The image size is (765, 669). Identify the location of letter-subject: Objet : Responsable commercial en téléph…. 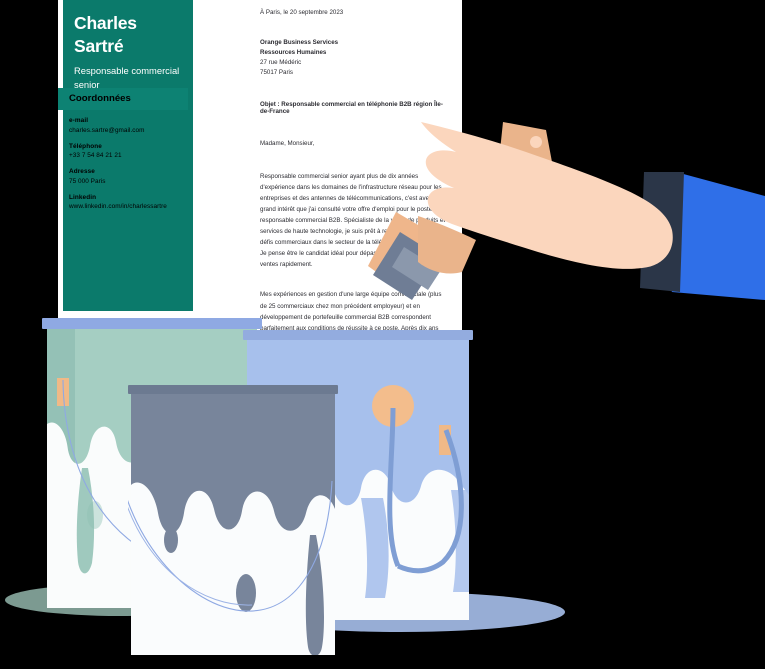
(351, 108).